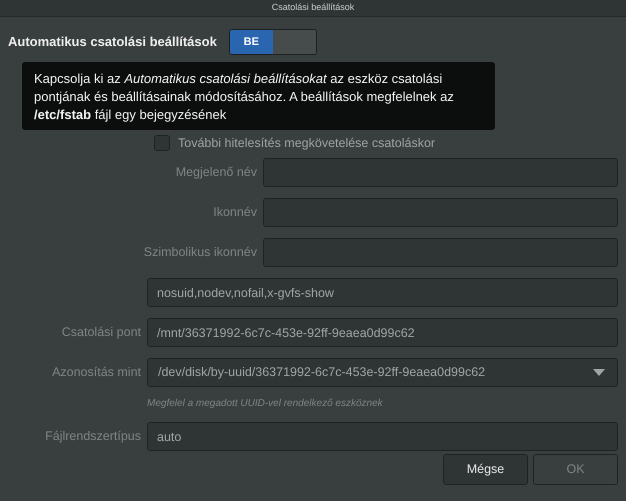 This screenshot has height=501, width=626. What do you see at coordinates (382, 332) in the screenshot?
I see `text-field: /mnt/36371992-6c7c-453e-92ff-9eaea0d99c62` at bounding box center [382, 332].